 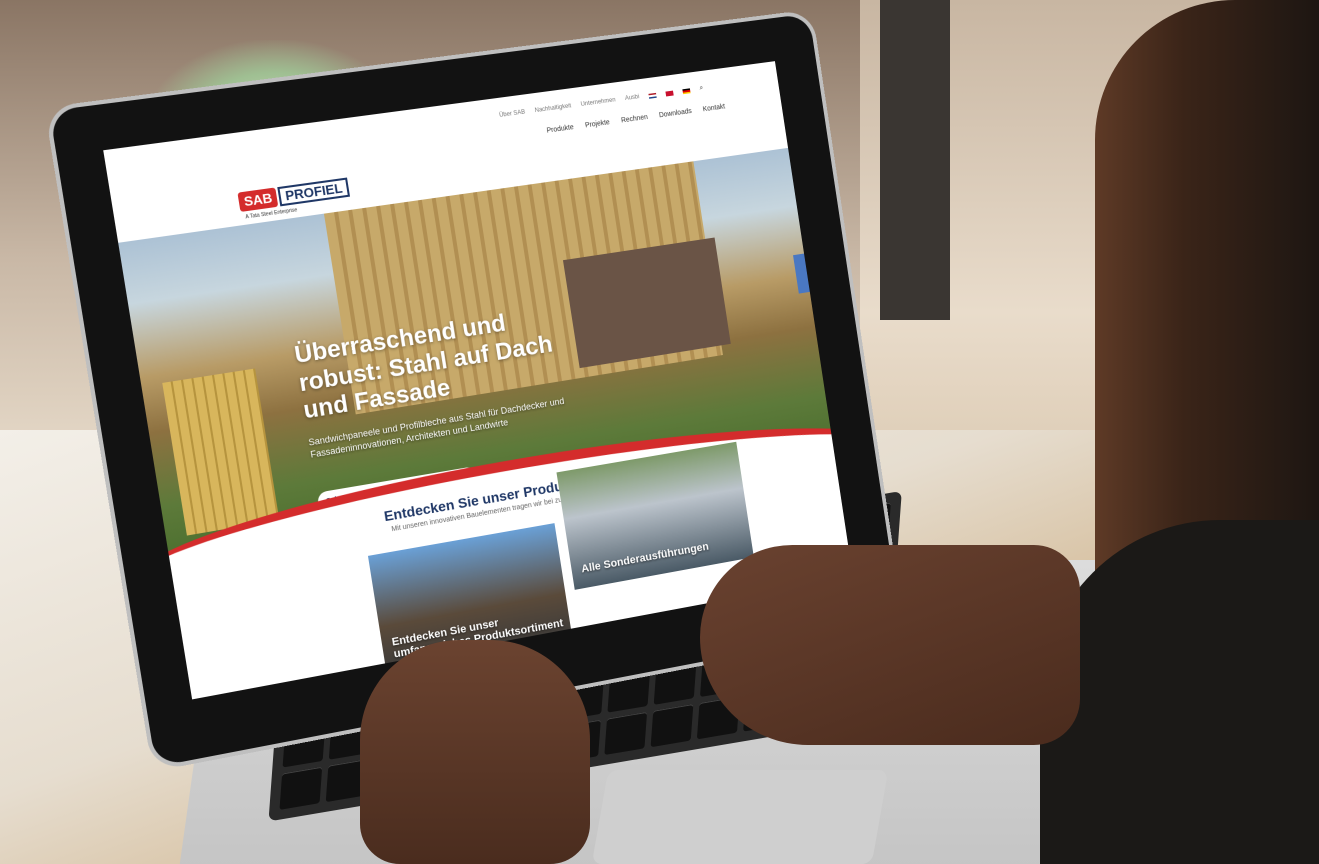 What do you see at coordinates (890, 645) in the screenshot?
I see `right-hand` at bounding box center [890, 645].